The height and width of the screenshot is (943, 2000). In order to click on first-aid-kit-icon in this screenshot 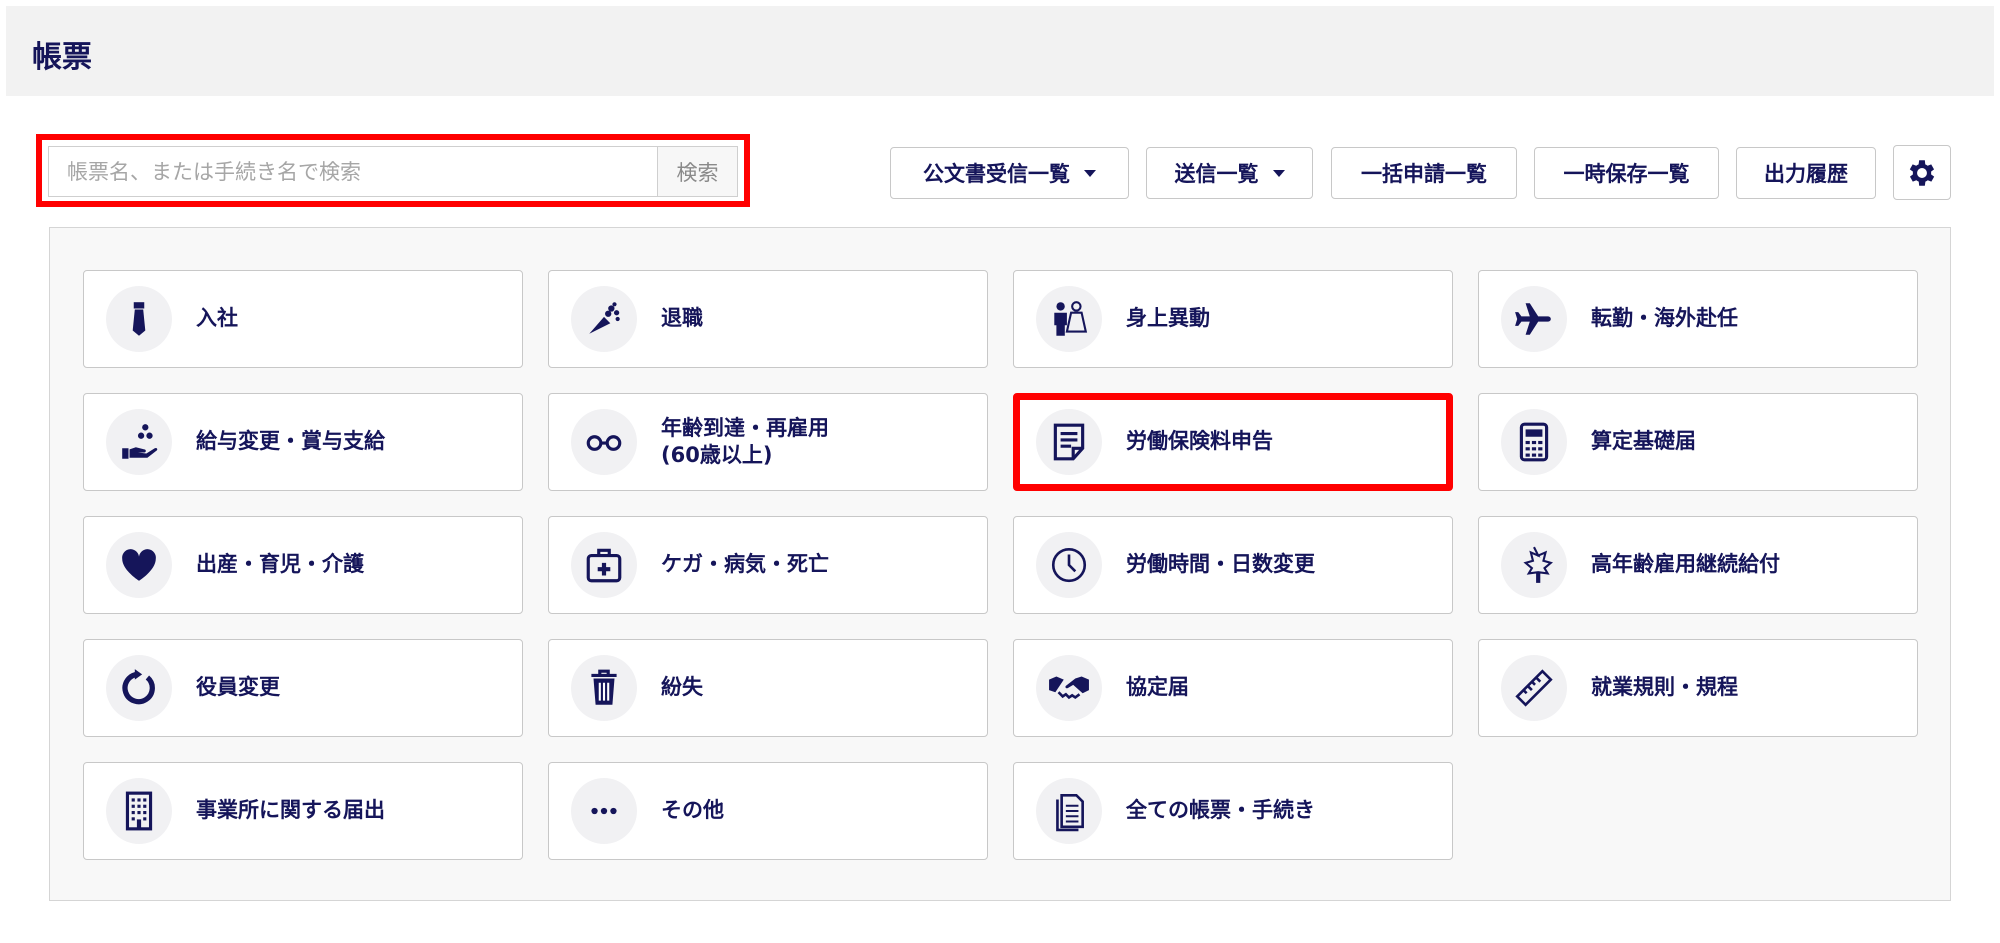, I will do `click(604, 565)`.